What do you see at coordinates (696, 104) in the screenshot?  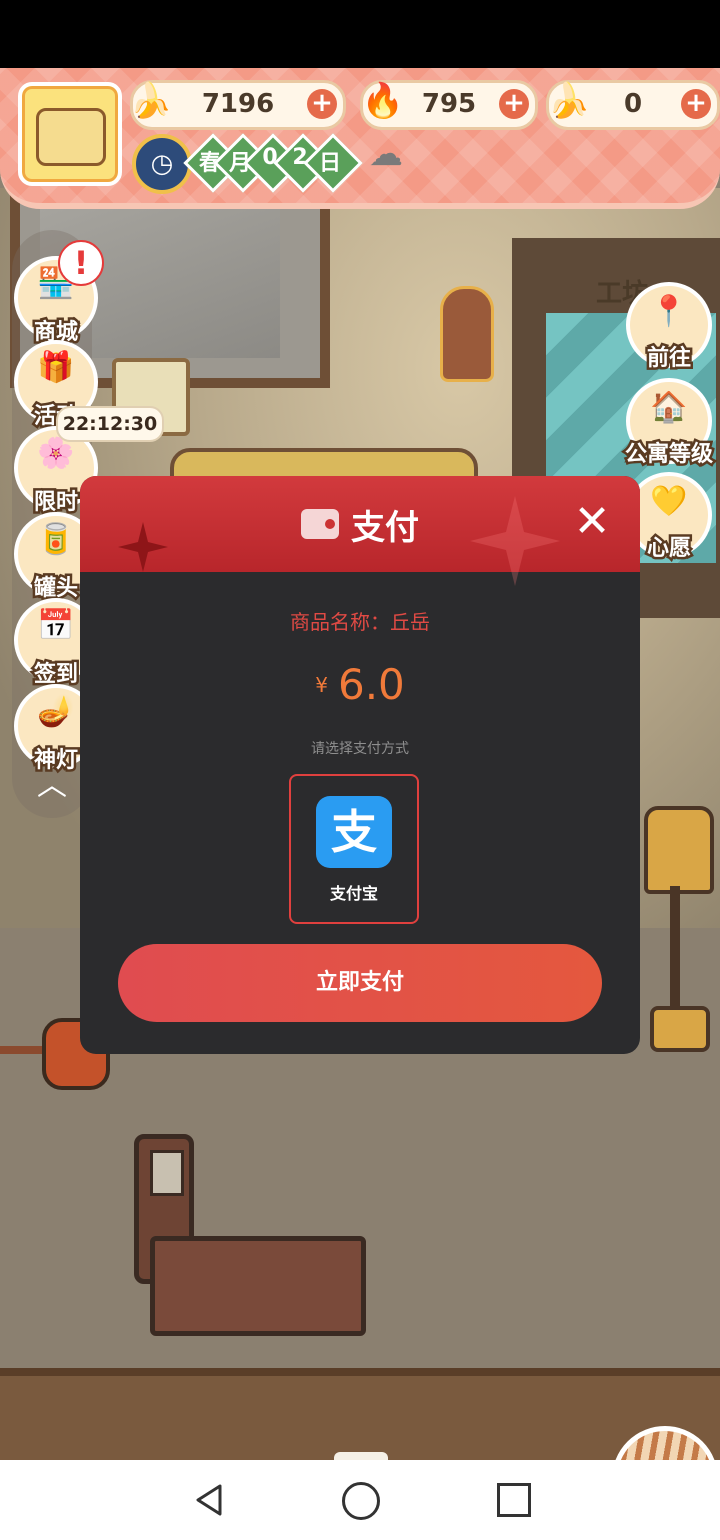 I see `add-blue-banana-button: +` at bounding box center [696, 104].